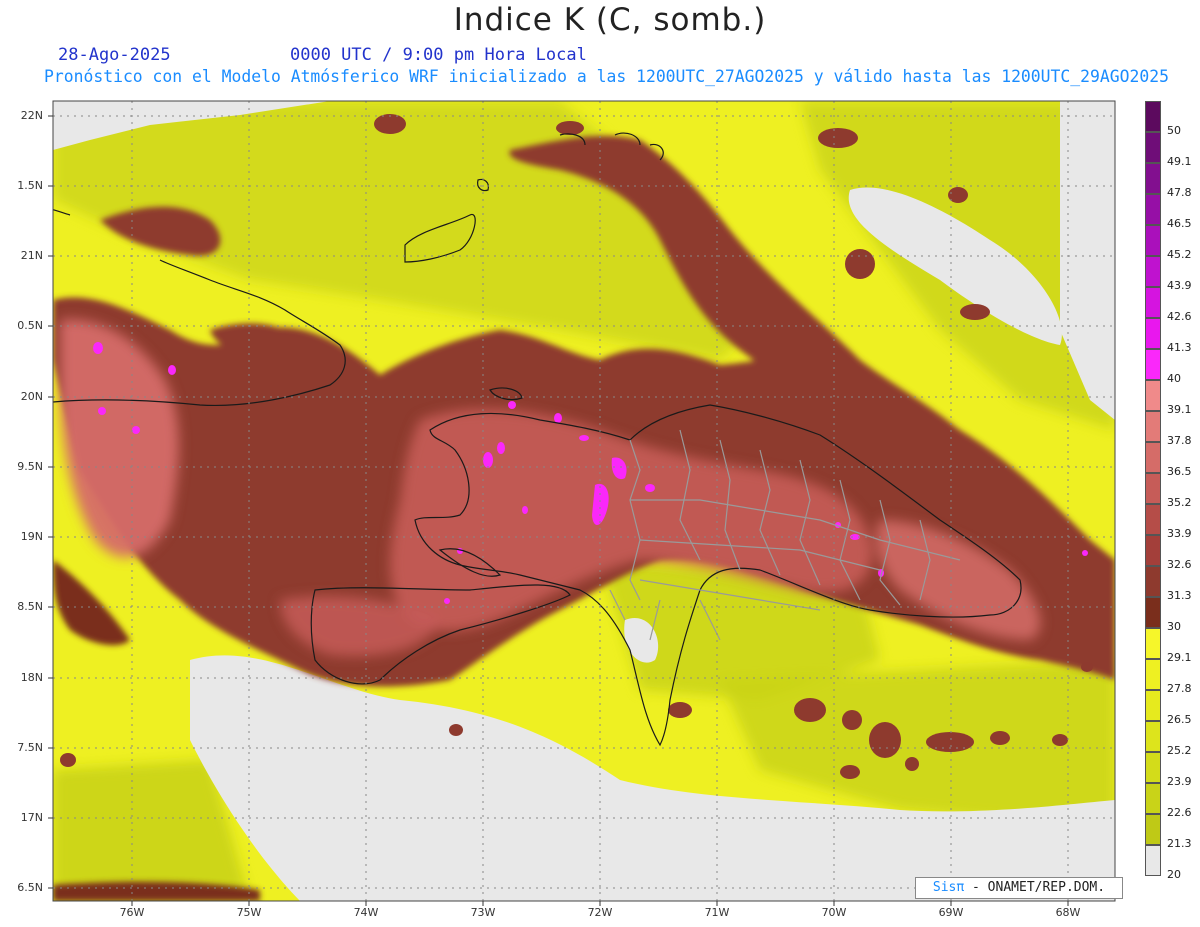 This screenshot has width=1200, height=927. What do you see at coordinates (1068, 912) in the screenshot?
I see `lon-label: 68W` at bounding box center [1068, 912].